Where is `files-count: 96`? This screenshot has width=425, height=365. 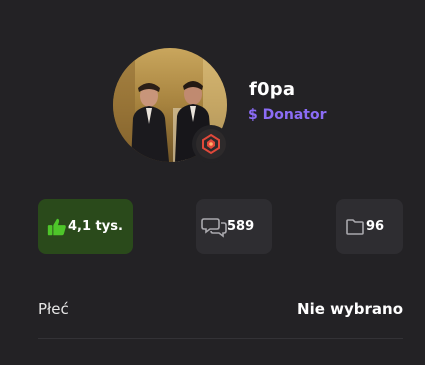 files-count: 96 is located at coordinates (375, 226).